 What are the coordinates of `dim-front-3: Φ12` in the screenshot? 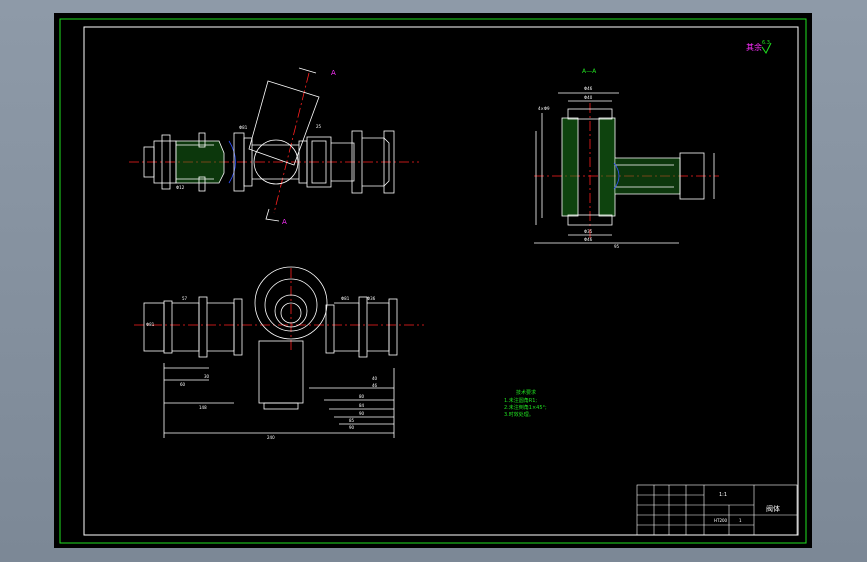 It's located at (180, 187).